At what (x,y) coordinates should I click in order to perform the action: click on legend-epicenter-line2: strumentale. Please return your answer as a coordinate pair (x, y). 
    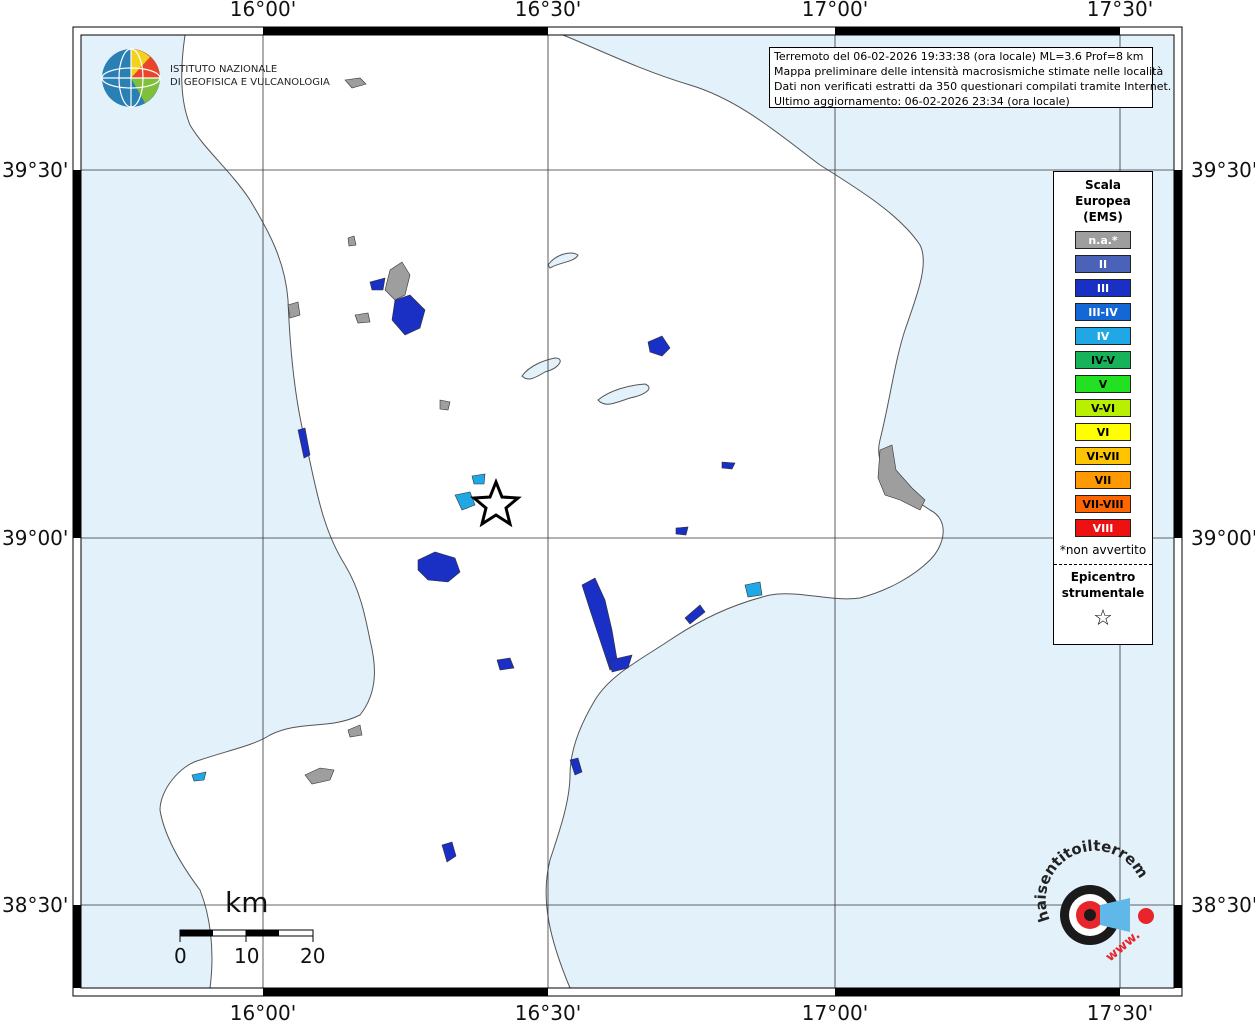
    Looking at the image, I should click on (1103, 593).